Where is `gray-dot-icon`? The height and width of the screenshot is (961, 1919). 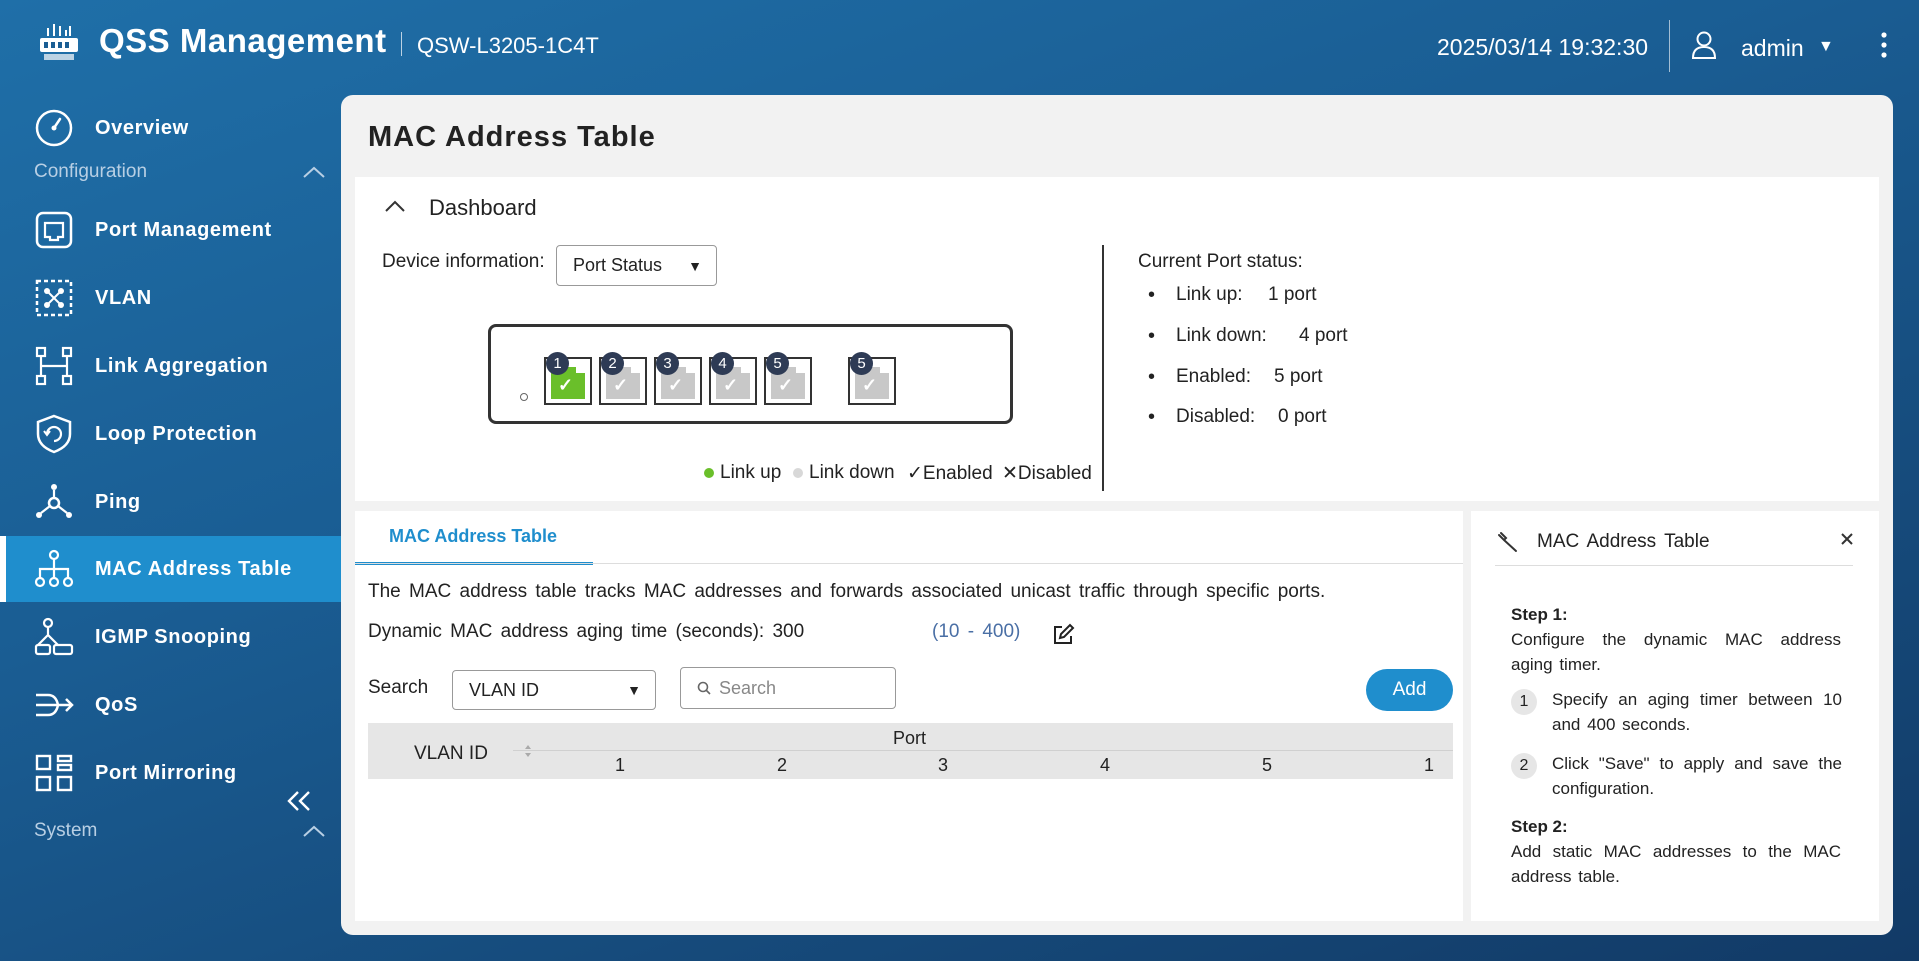
gray-dot-icon is located at coordinates (798, 473).